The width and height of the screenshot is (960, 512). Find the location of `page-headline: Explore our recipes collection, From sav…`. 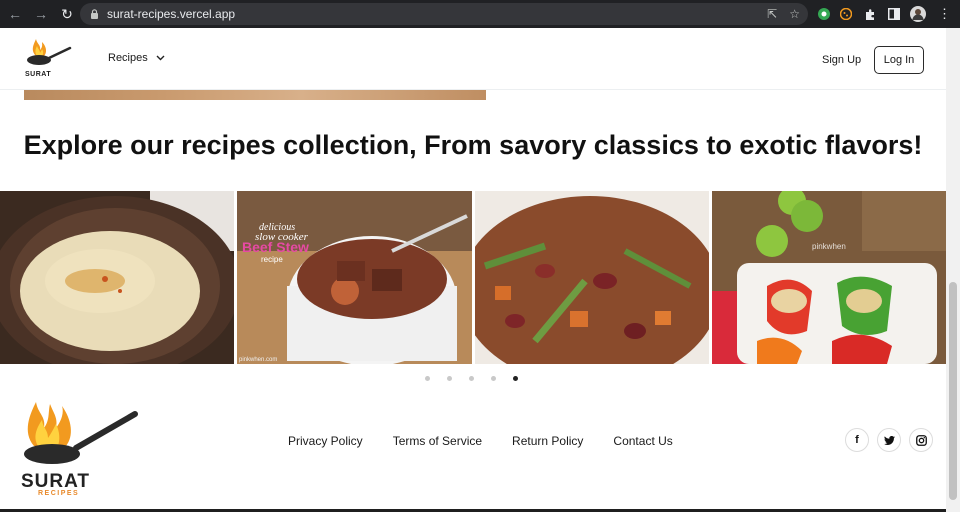

page-headline: Explore our recipes collection, From sav… is located at coordinates (473, 145).